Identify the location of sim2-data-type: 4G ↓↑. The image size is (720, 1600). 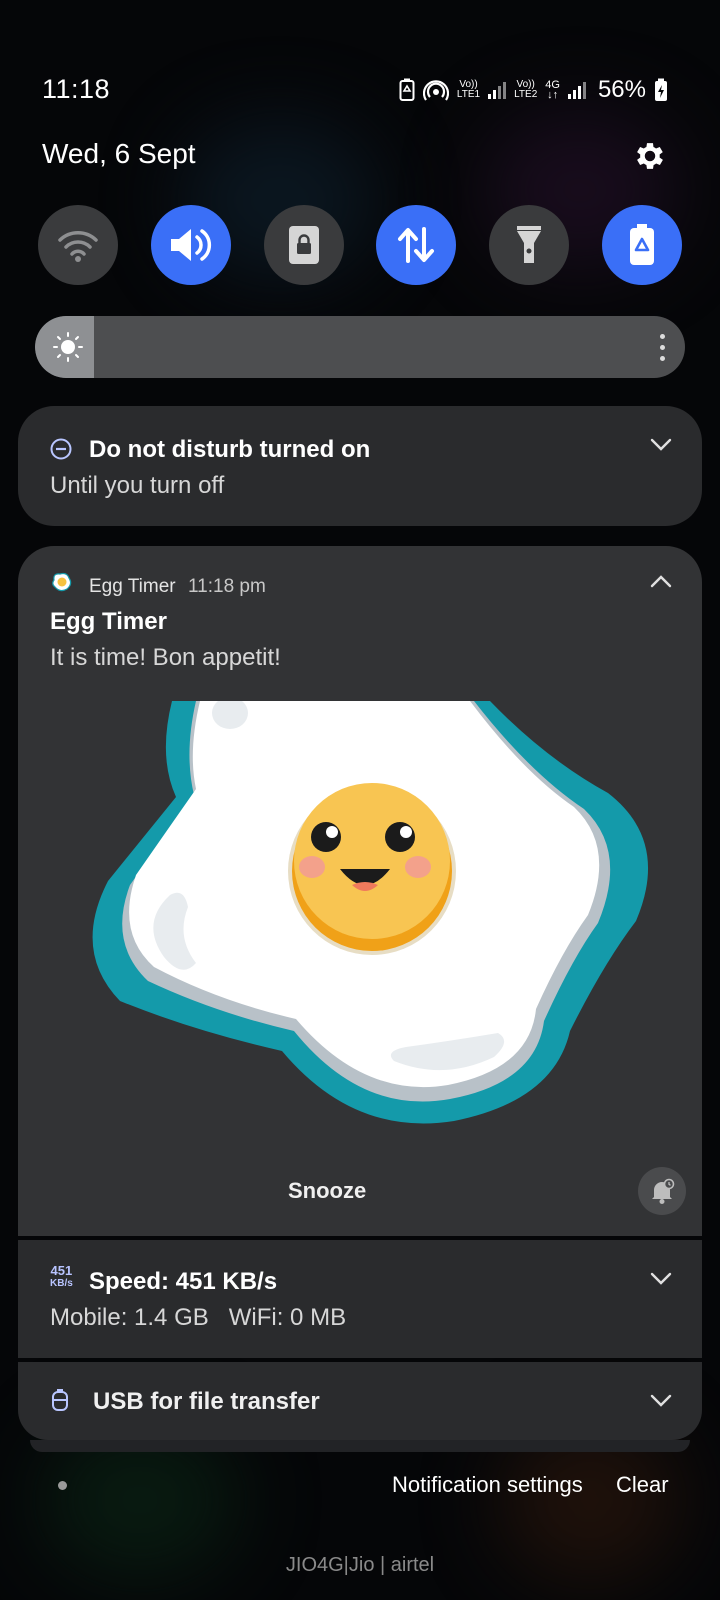
(552, 90).